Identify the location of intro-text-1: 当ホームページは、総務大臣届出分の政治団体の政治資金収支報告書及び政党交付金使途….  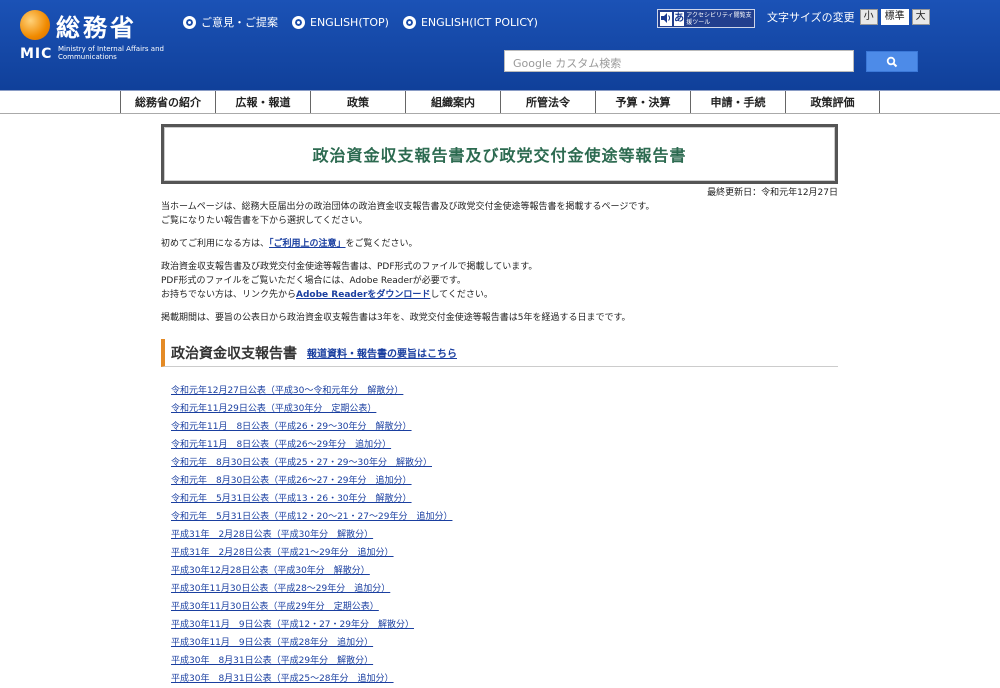
(408, 207).